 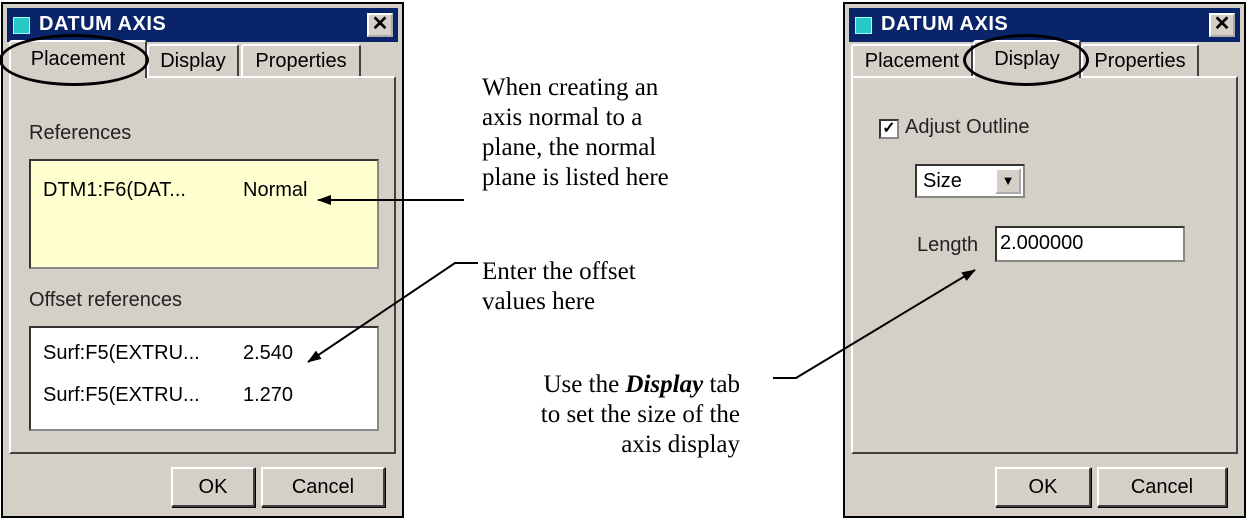 I want to click on offset-note: Enter the offset values here, so click(x=559, y=287).